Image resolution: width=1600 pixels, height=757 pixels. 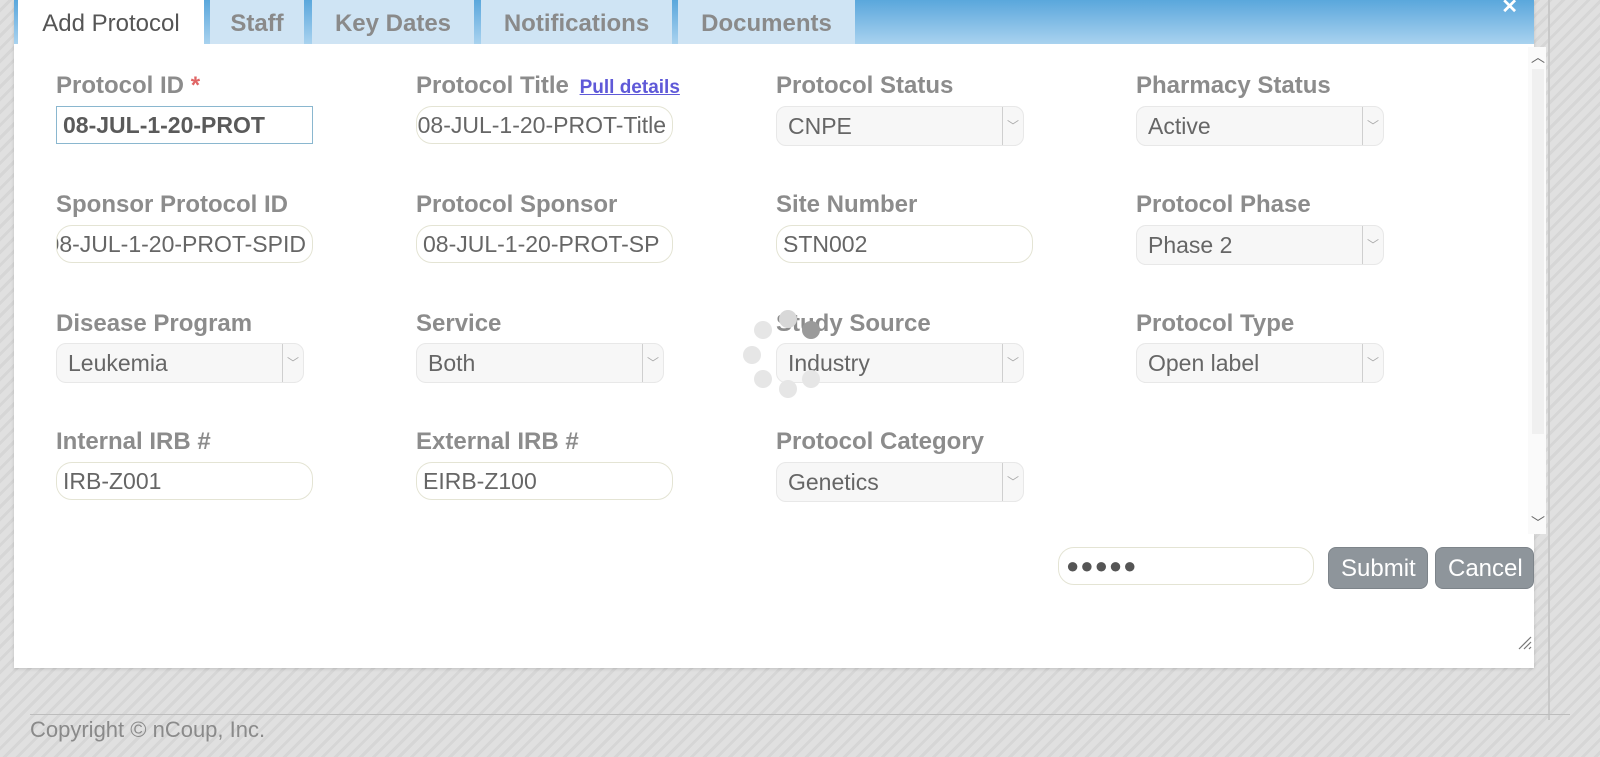 What do you see at coordinates (544, 244) in the screenshot?
I see `protocol-sponsor-input: 08-JUL-1-20-PROT-SP` at bounding box center [544, 244].